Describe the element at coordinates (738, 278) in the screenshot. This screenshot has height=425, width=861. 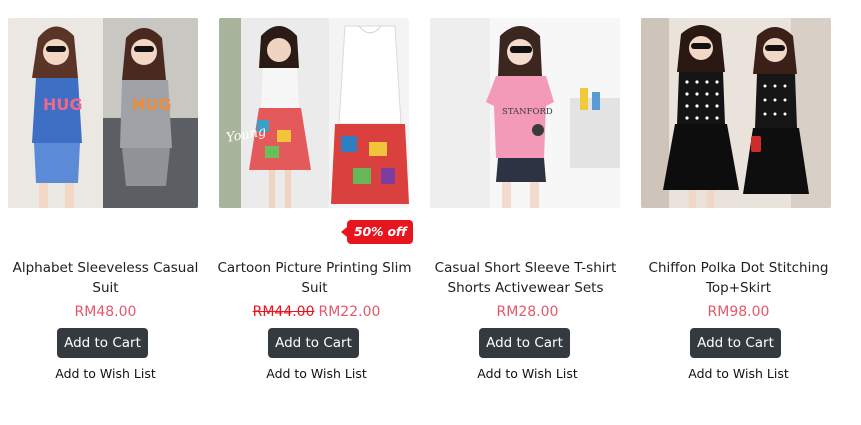
I see `product-name: Chiffon Polka Dot Stitching Top+Skirt` at that location.